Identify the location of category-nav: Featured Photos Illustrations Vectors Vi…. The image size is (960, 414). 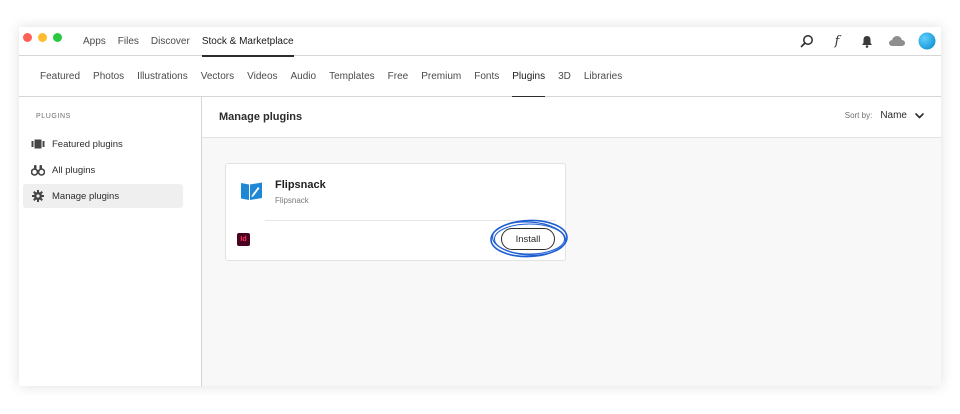
(480, 77).